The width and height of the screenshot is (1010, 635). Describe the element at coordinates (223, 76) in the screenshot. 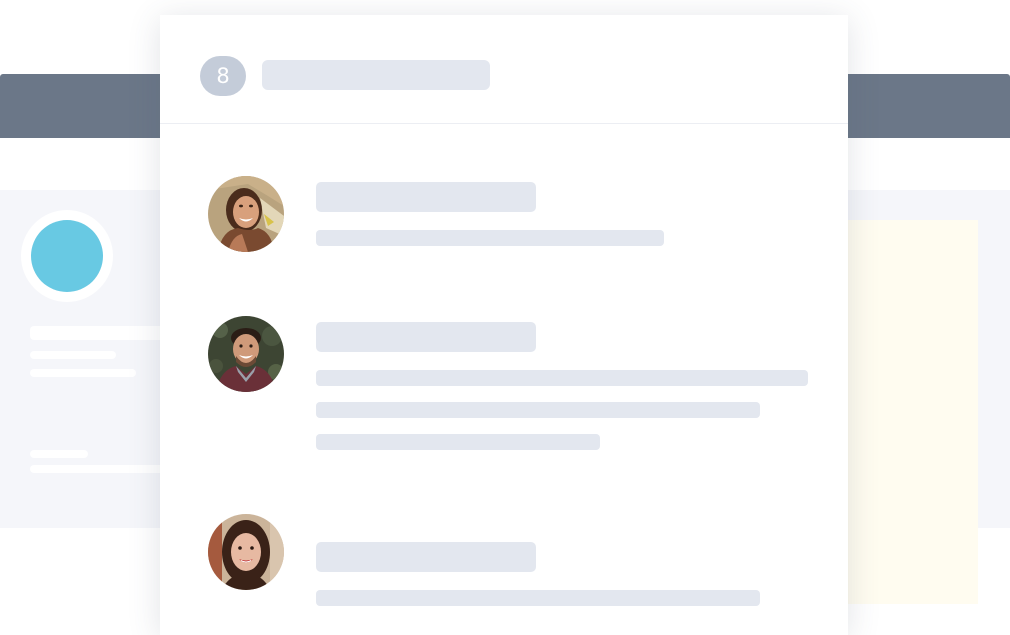

I see `unread-count-badge: 8` at that location.